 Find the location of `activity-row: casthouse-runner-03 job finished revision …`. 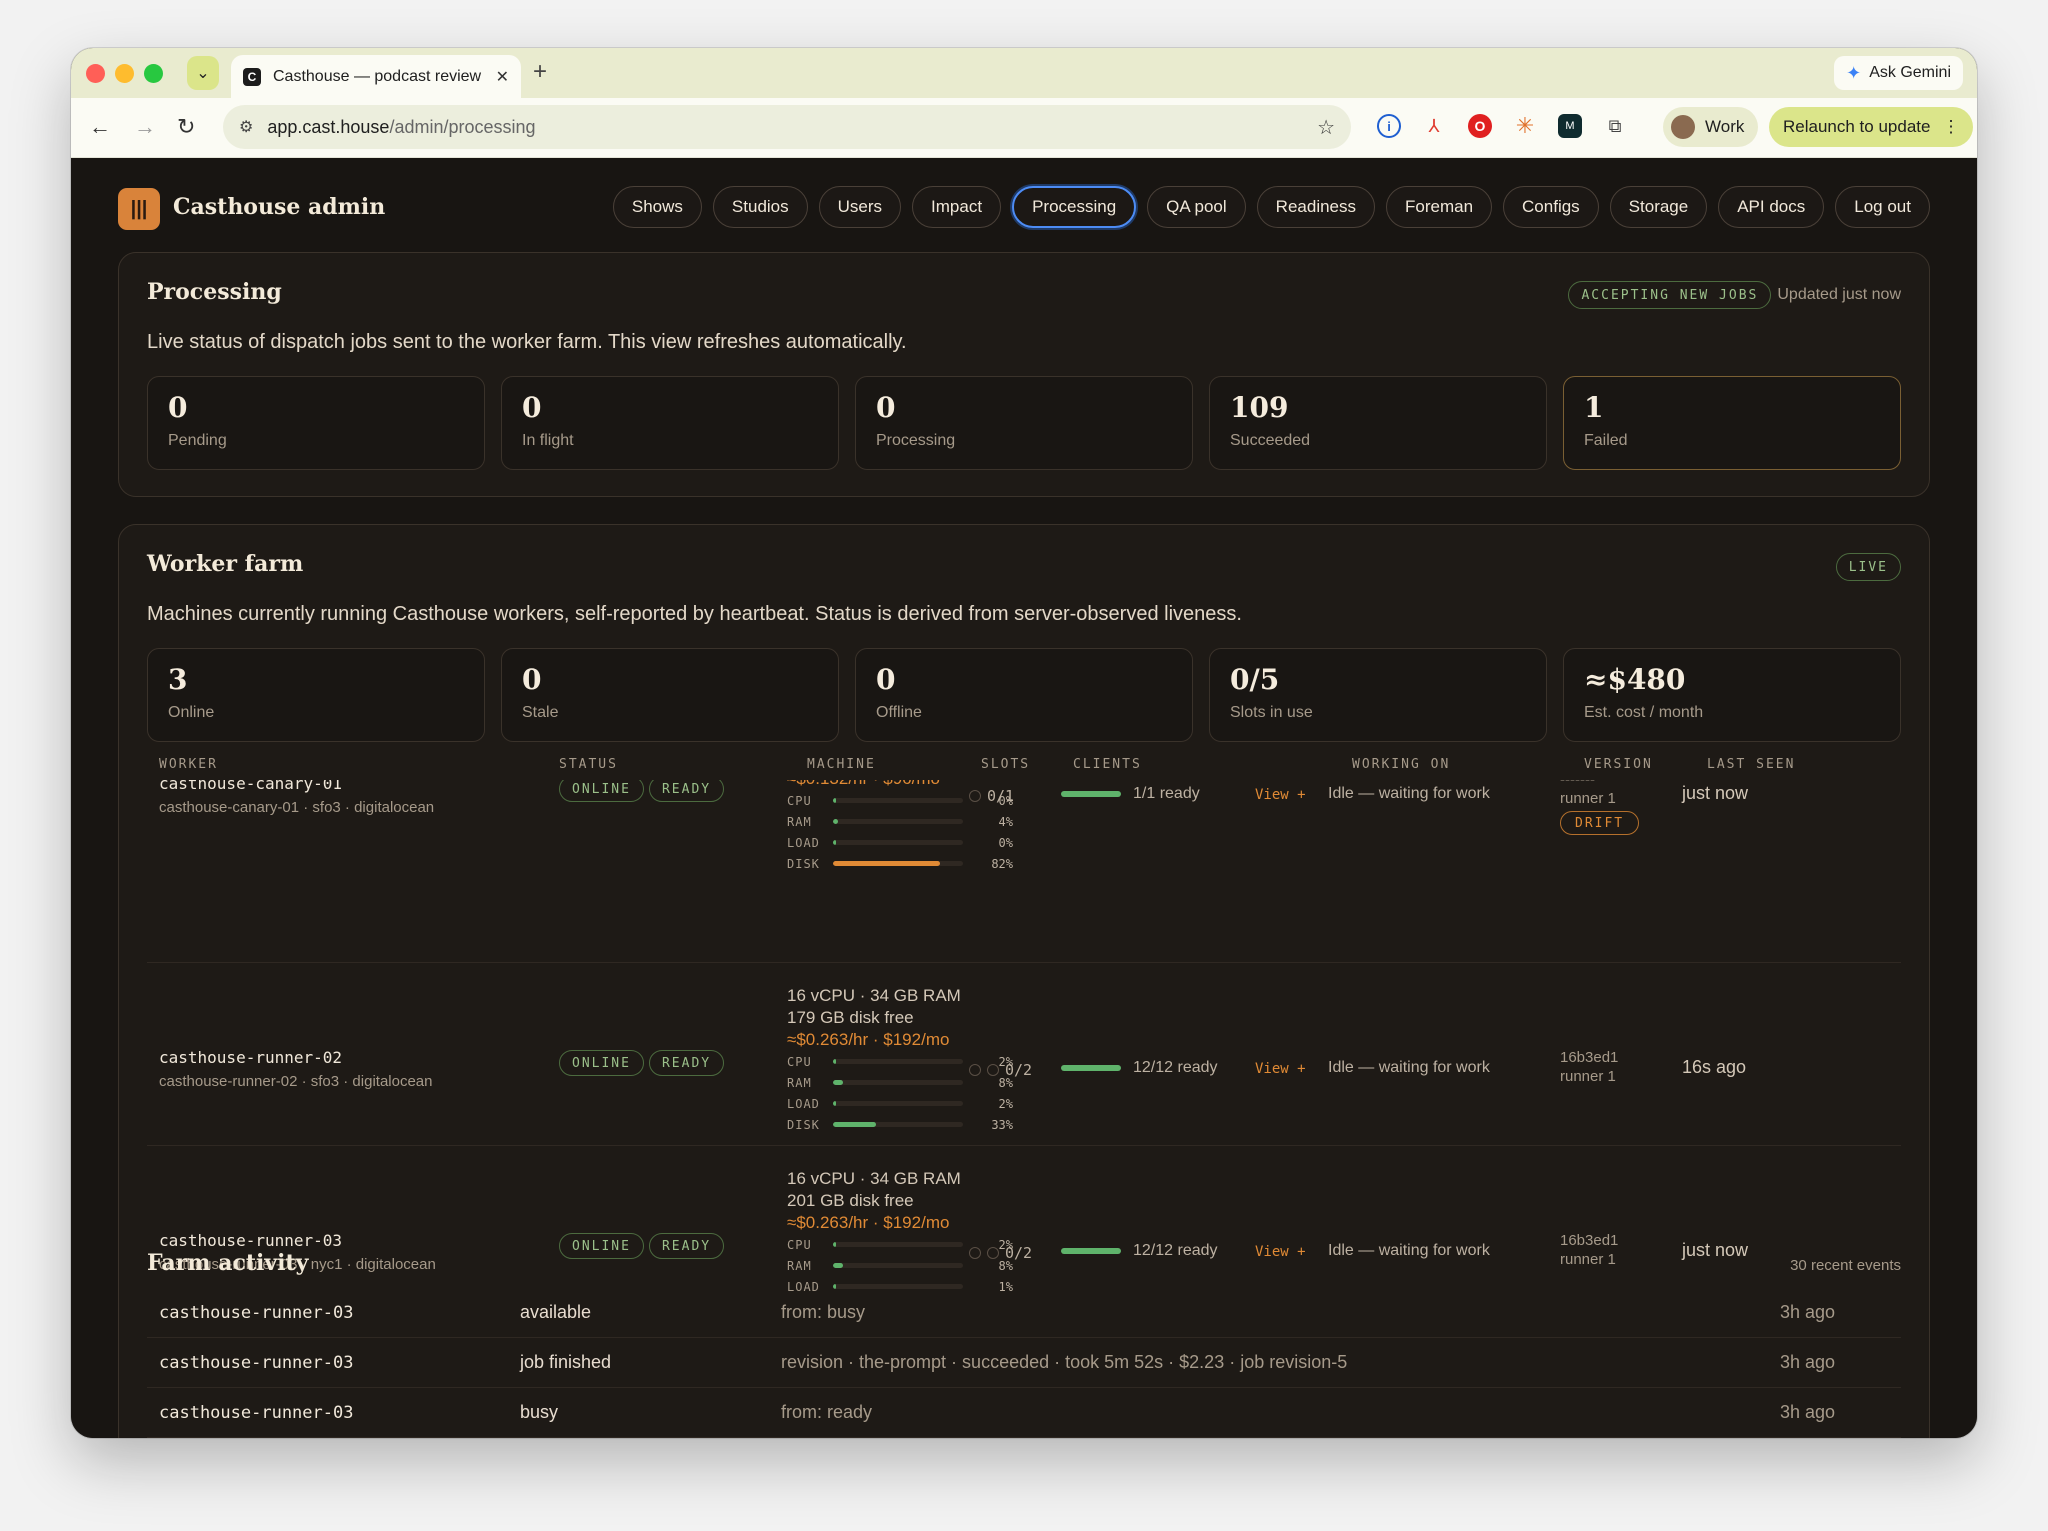

activity-row: casthouse-runner-03 job finished revision … is located at coordinates (1024, 1363).